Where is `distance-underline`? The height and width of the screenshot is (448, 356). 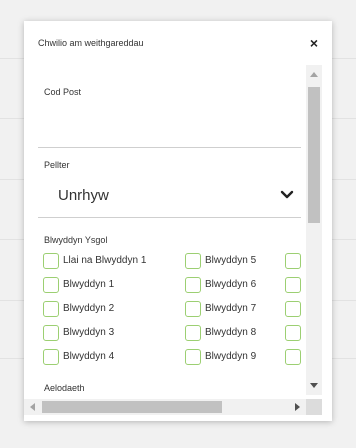 distance-underline is located at coordinates (169, 217).